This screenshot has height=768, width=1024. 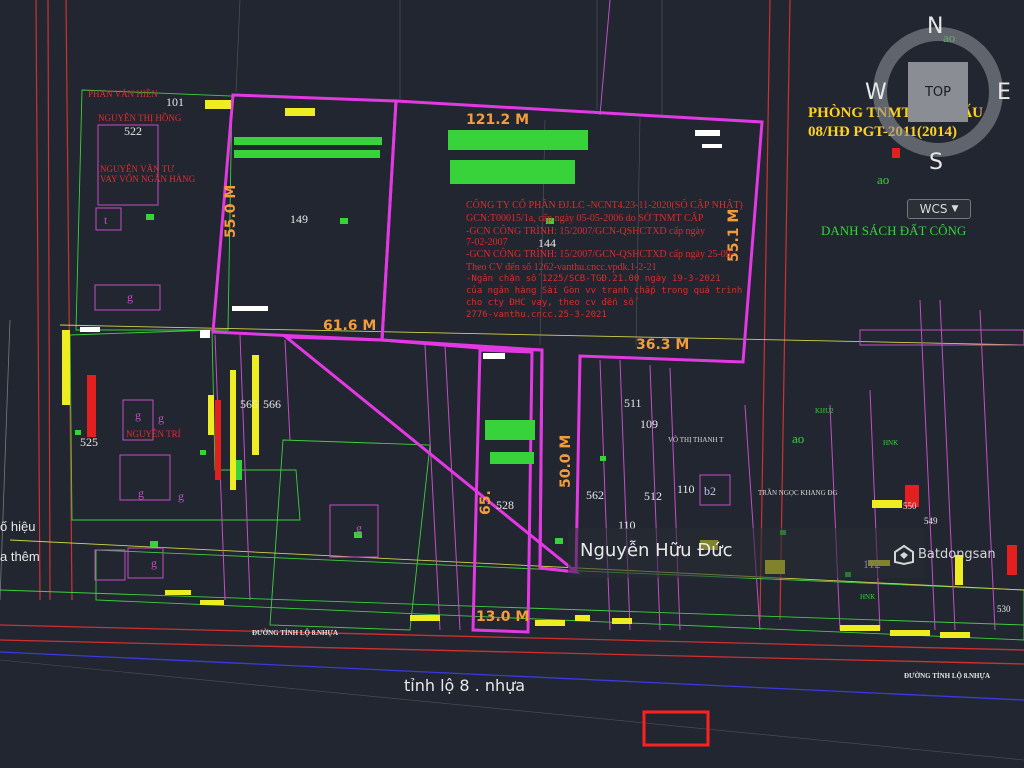 I want to click on owner-vay-von: VAY VỐN NGÂN HÀNG, so click(x=148, y=179).